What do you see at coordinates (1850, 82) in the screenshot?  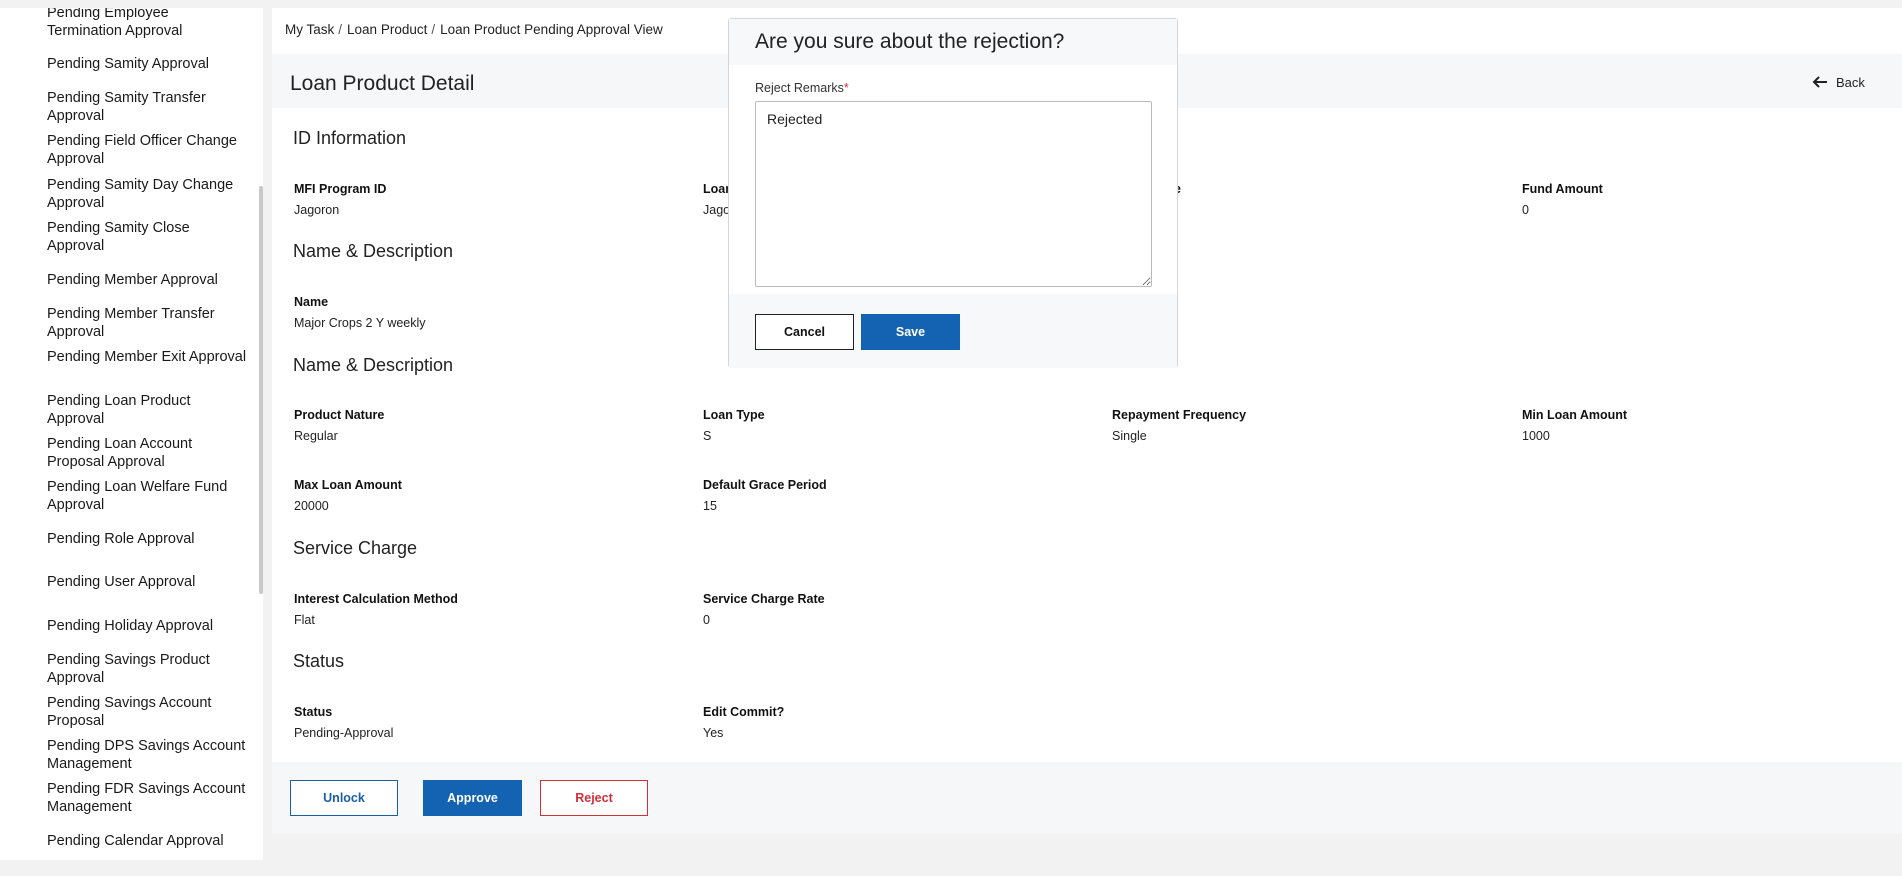 I see `back-label: Back` at bounding box center [1850, 82].